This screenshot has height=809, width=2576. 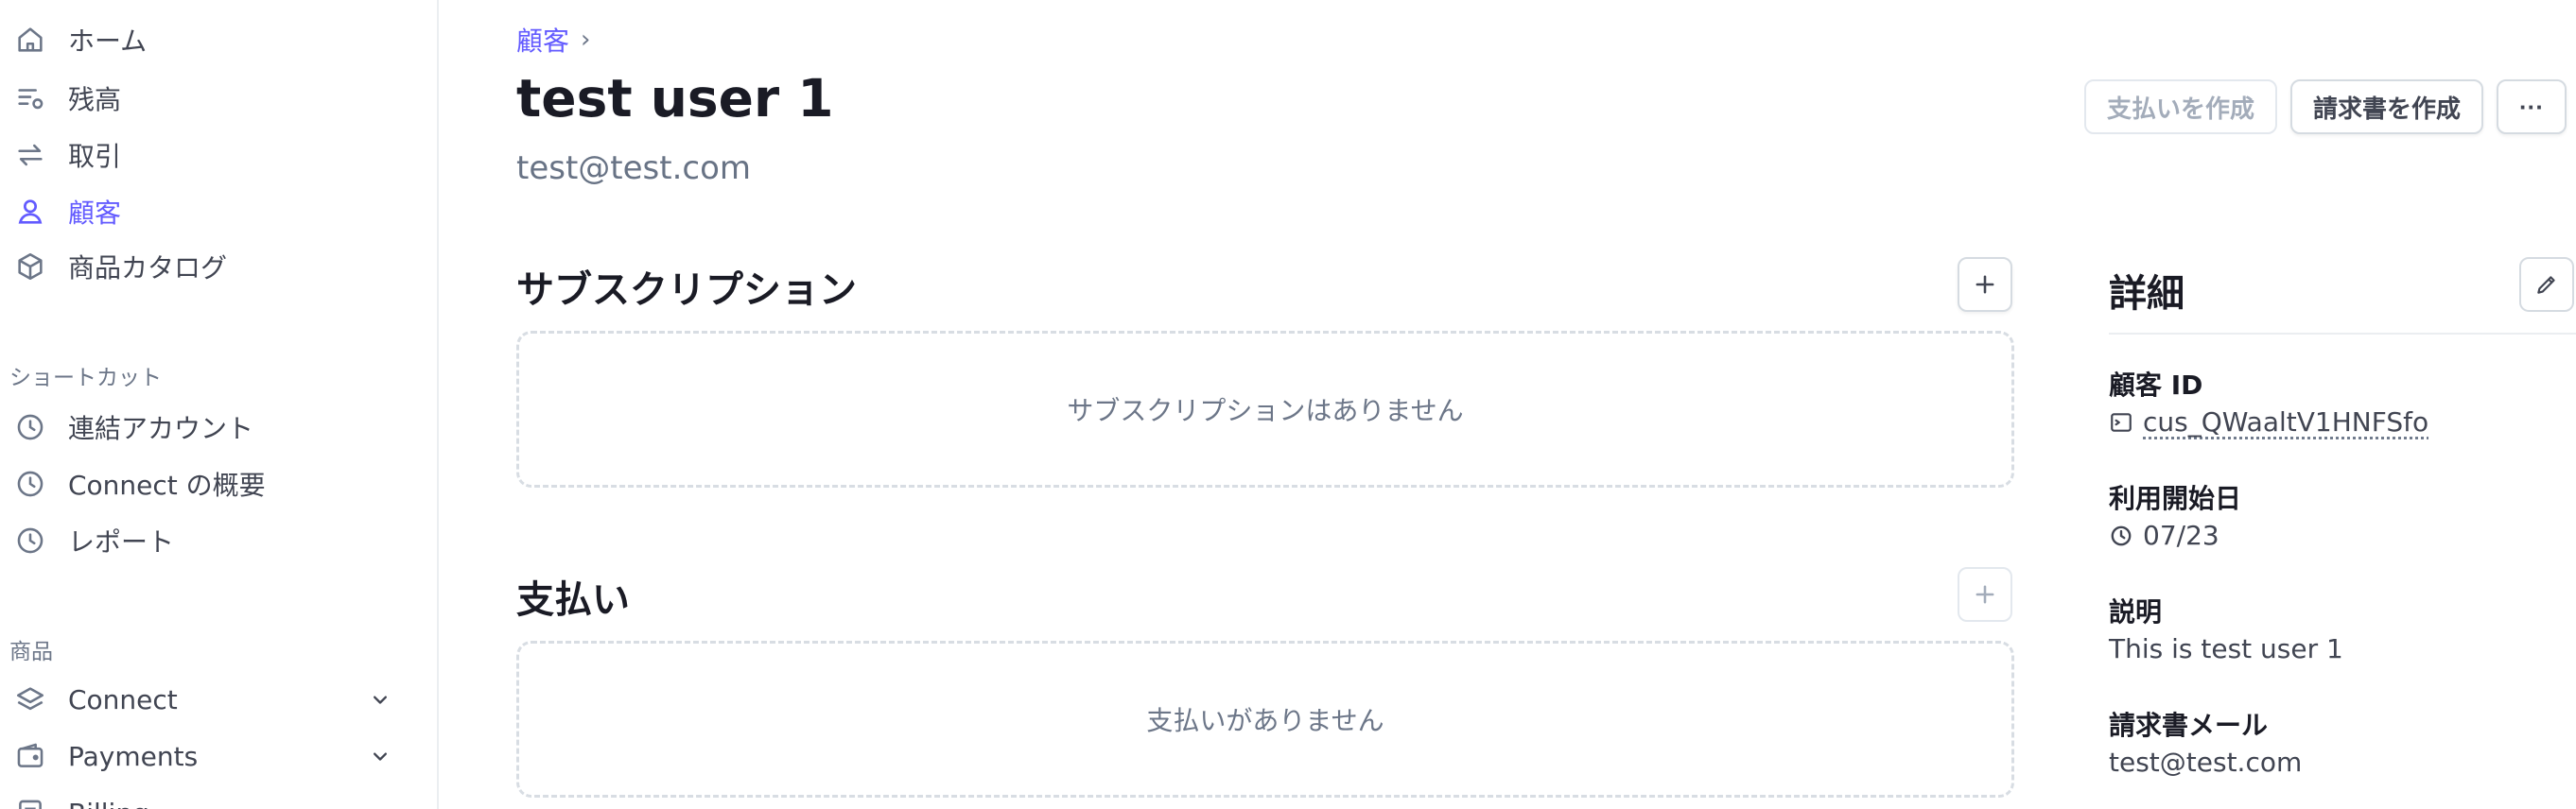 I want to click on sidebar-item-payments: Payments, so click(x=208, y=756).